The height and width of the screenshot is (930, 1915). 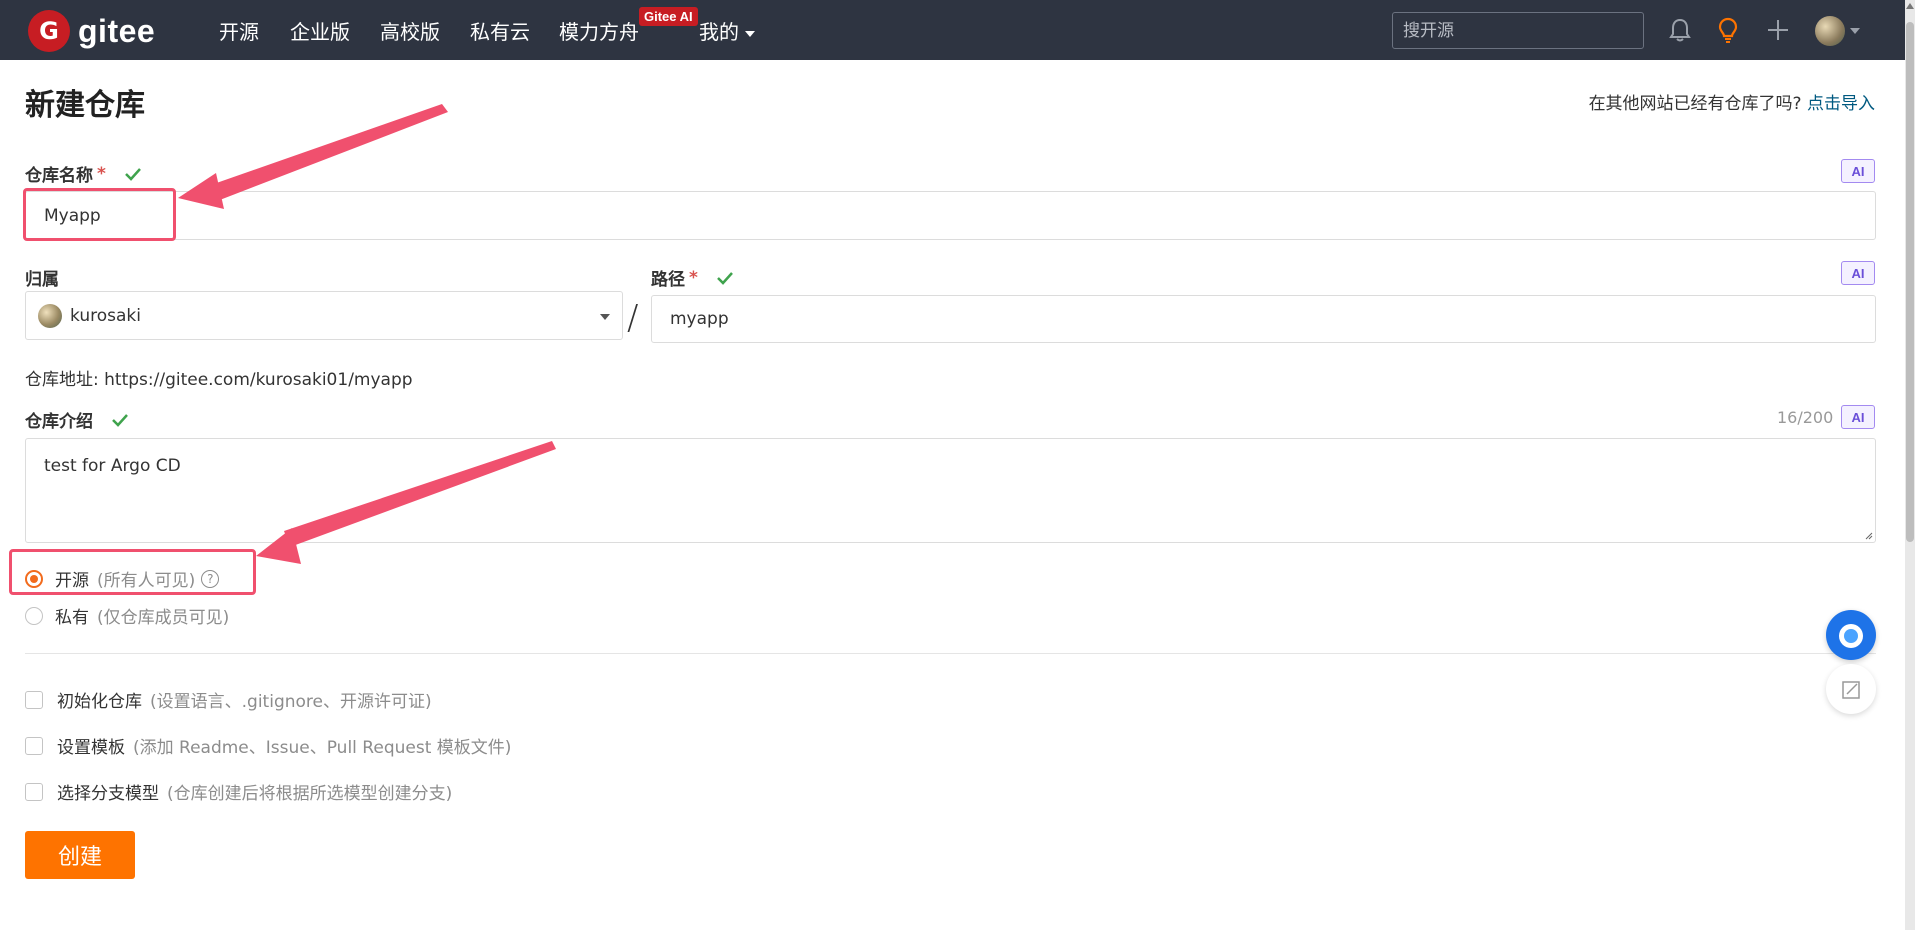 What do you see at coordinates (1695, 104) in the screenshot?
I see `import-prompt-text: 在其他网站已经有仓库了吗?` at bounding box center [1695, 104].